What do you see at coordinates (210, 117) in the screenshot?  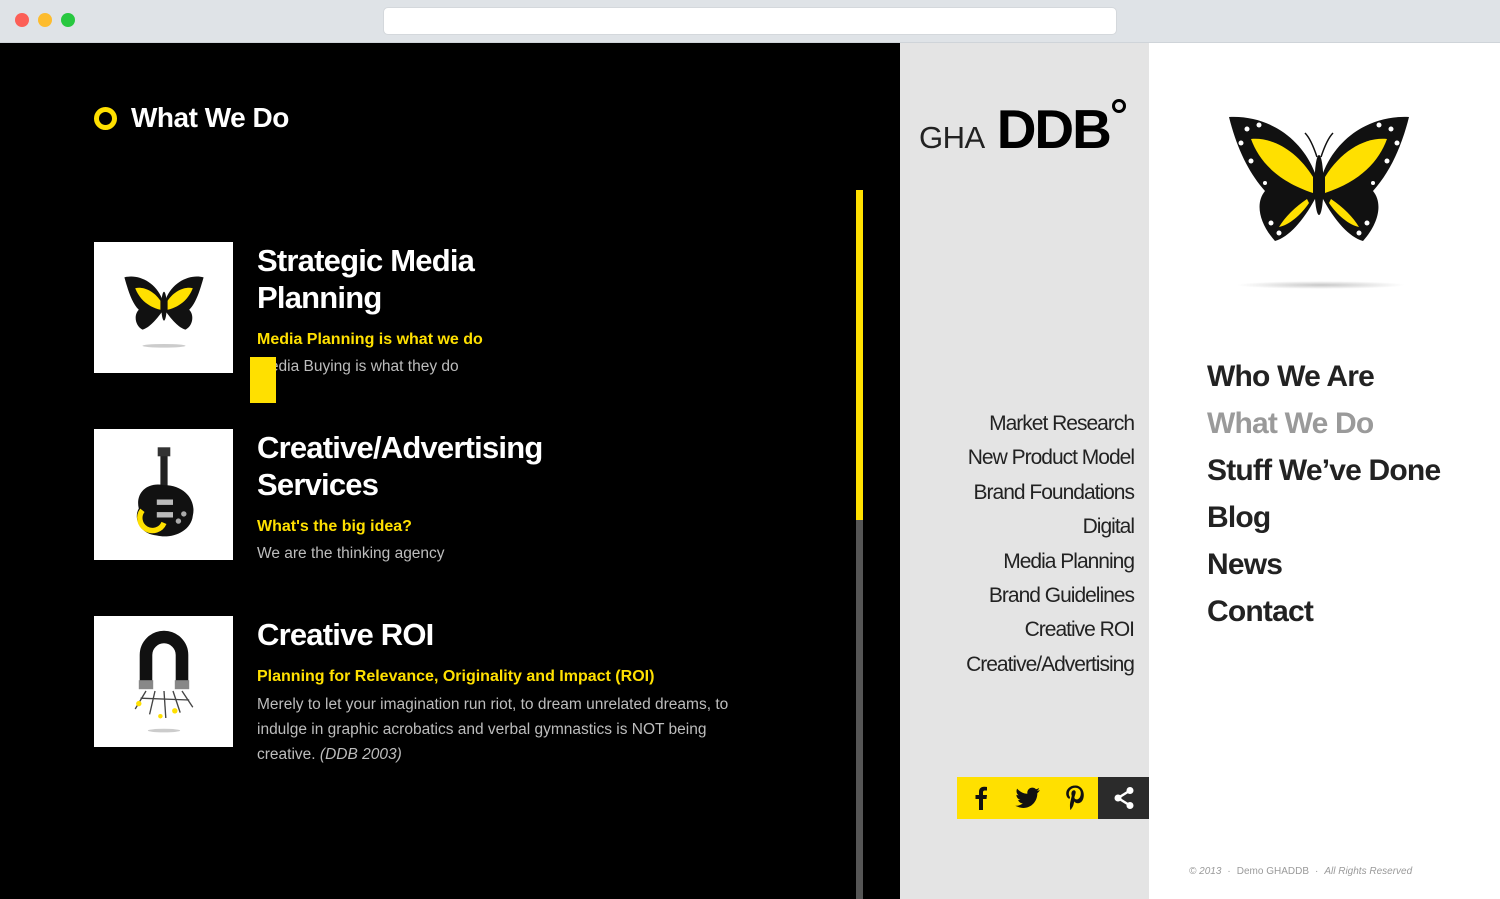 I see `page-title: What We Do` at bounding box center [210, 117].